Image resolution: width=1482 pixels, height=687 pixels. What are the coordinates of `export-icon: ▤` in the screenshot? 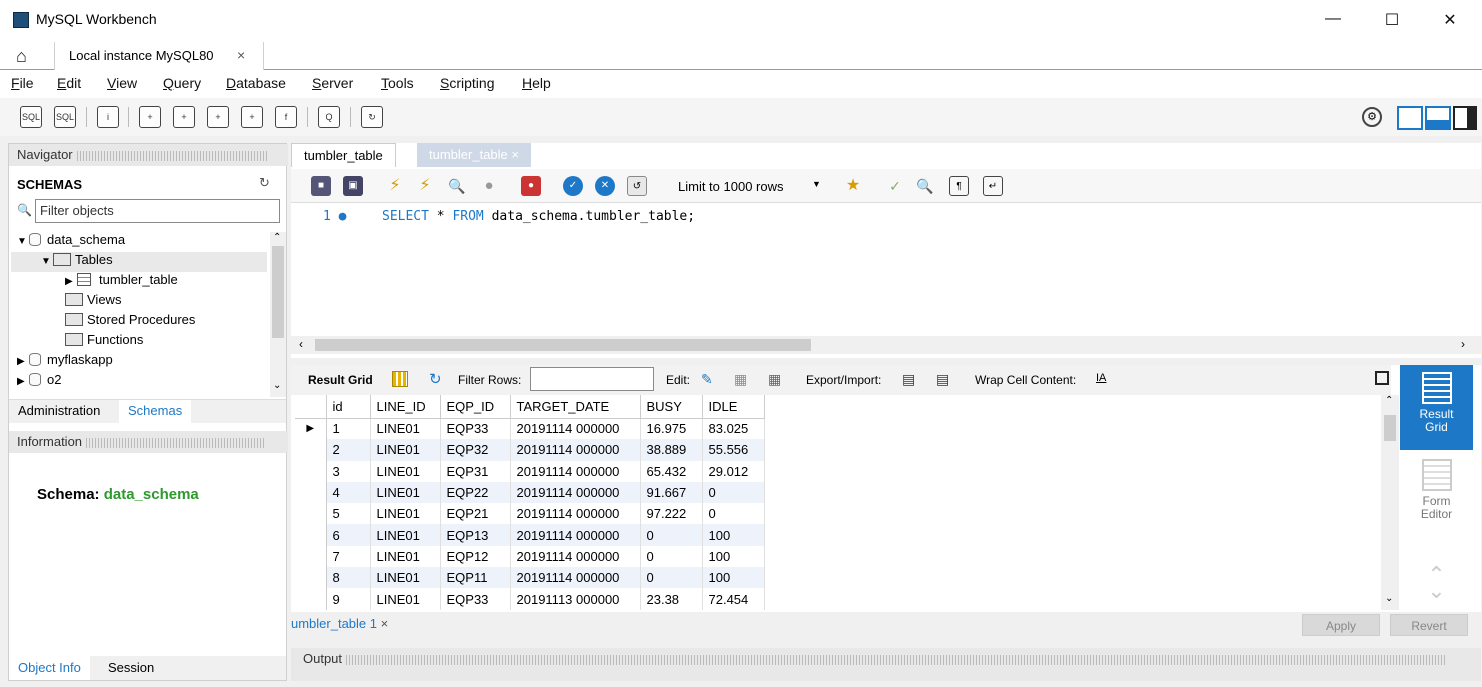 It's located at (908, 379).